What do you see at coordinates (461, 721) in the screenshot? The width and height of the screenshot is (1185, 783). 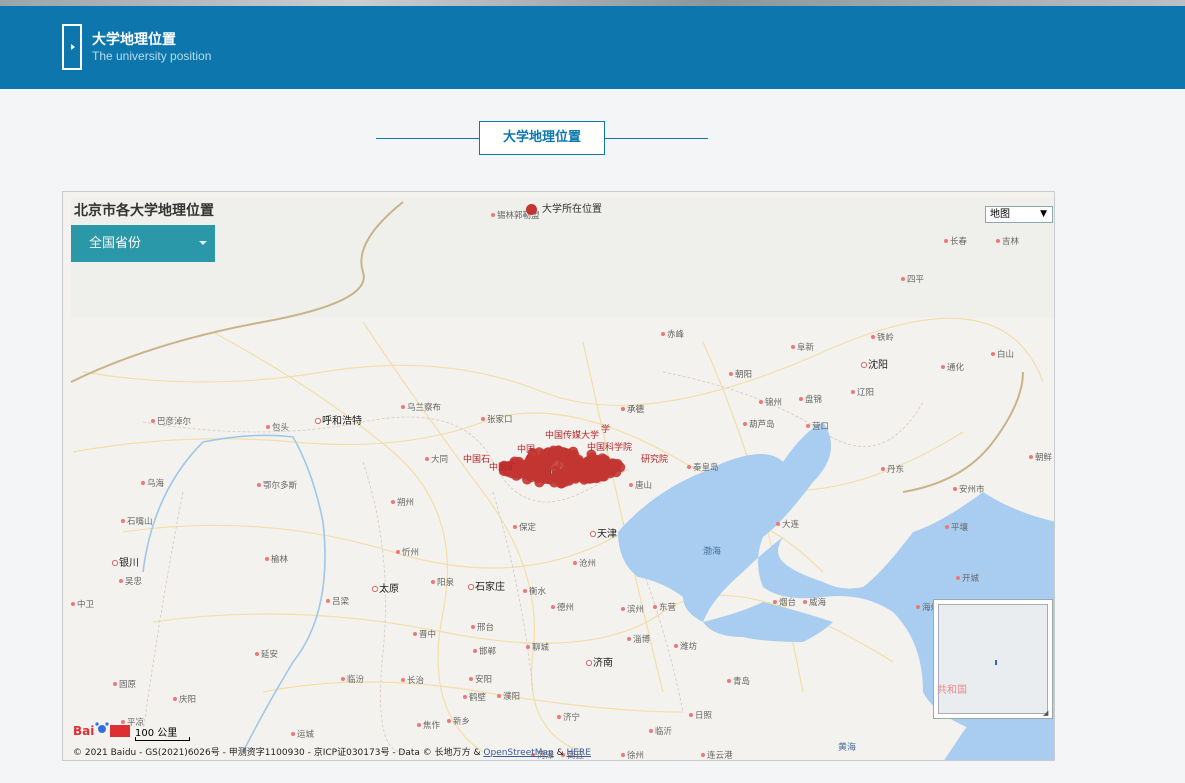 I see `city-label: 新乡` at bounding box center [461, 721].